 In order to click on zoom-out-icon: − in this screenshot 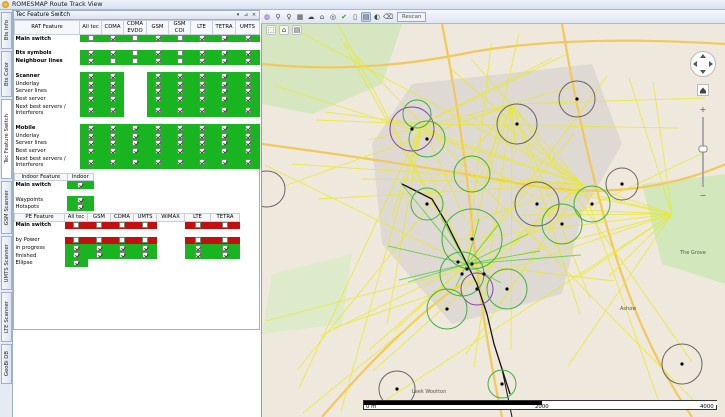, I will do `click(703, 195)`.